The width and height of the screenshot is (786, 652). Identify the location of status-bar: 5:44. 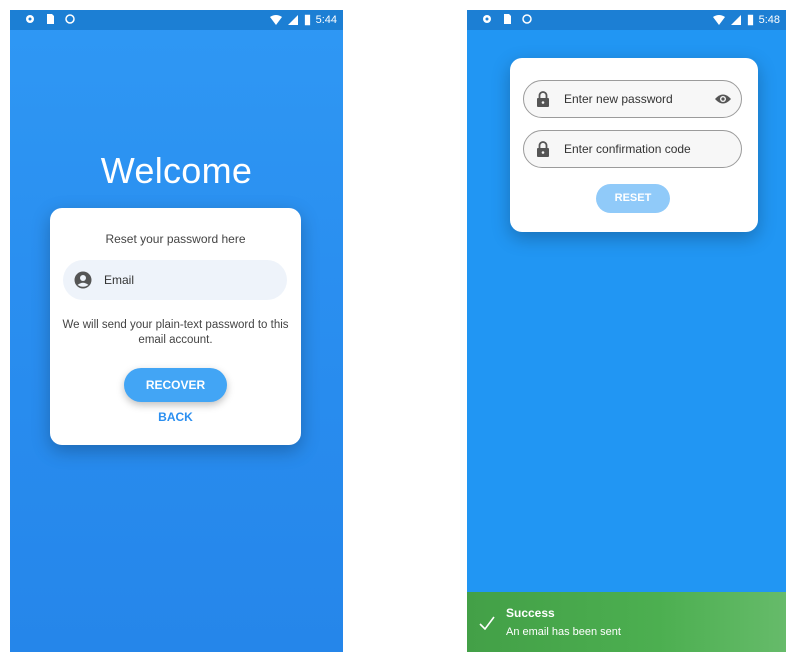
(176, 20).